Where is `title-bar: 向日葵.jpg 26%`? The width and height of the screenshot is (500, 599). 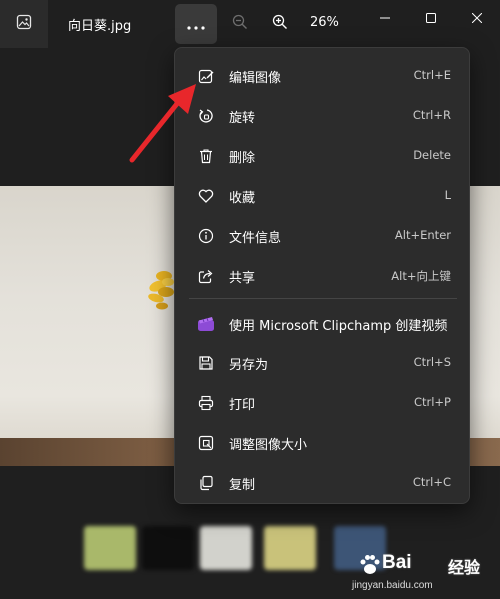 title-bar: 向日葵.jpg 26% is located at coordinates (250, 24).